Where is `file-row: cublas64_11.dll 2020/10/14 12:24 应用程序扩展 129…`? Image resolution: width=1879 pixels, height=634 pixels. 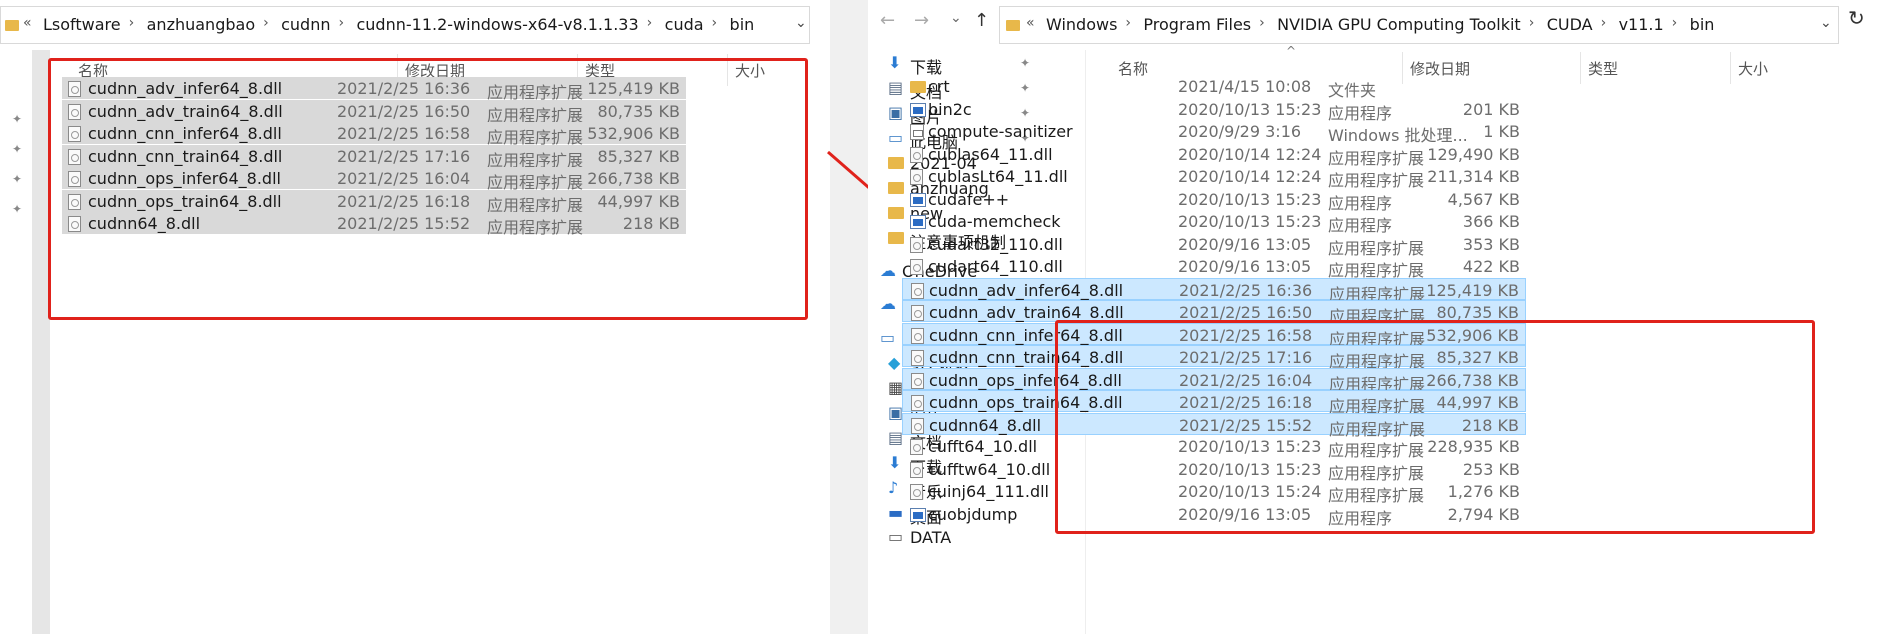 file-row: cublas64_11.dll 2020/10/14 12:24 应用程序扩展 129… is located at coordinates (1214, 155).